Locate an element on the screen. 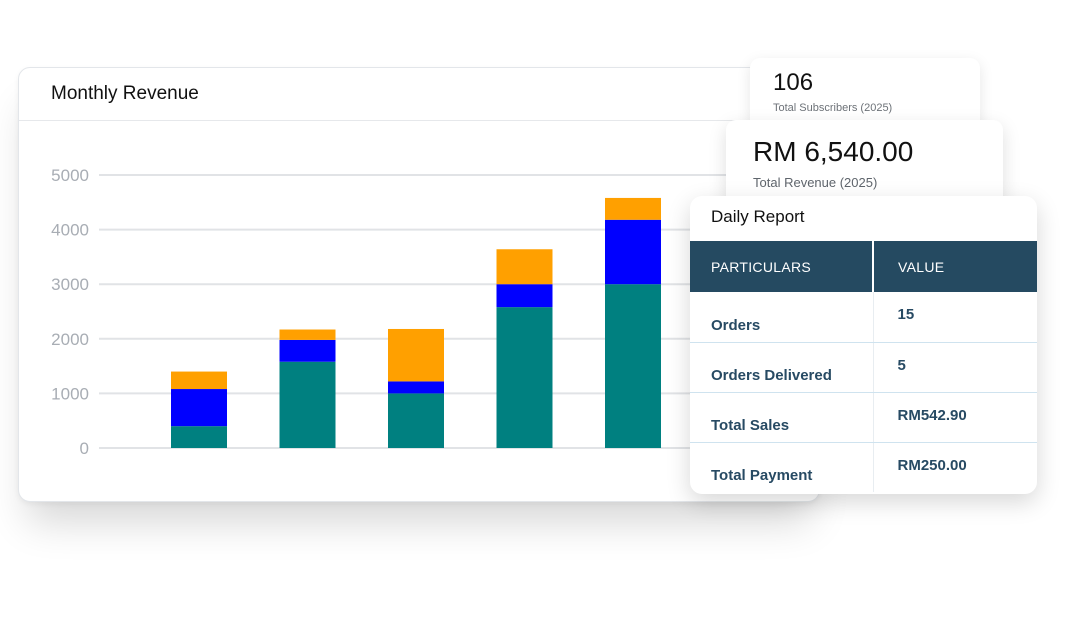 The width and height of the screenshot is (1070, 635). y-tick-label: 1000 is located at coordinates (70, 393).